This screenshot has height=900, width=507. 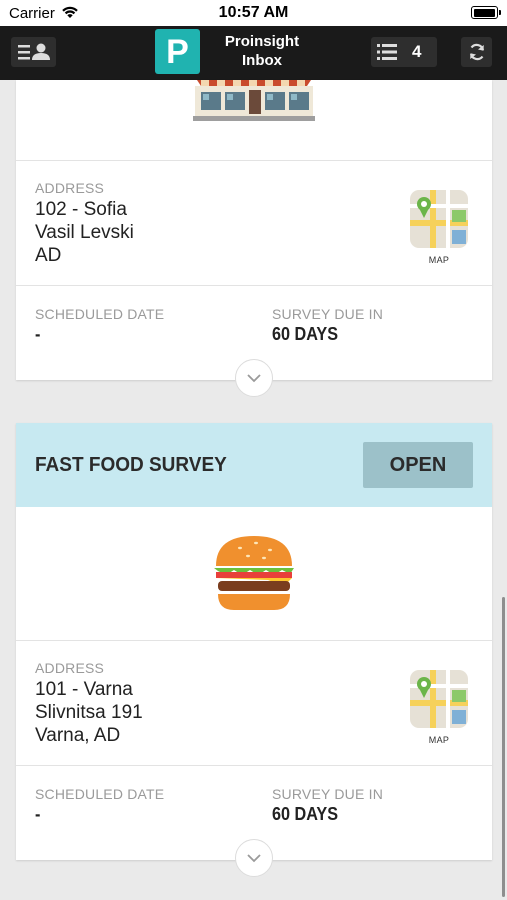 I want to click on open-survey-button: OPEN, so click(x=418, y=465).